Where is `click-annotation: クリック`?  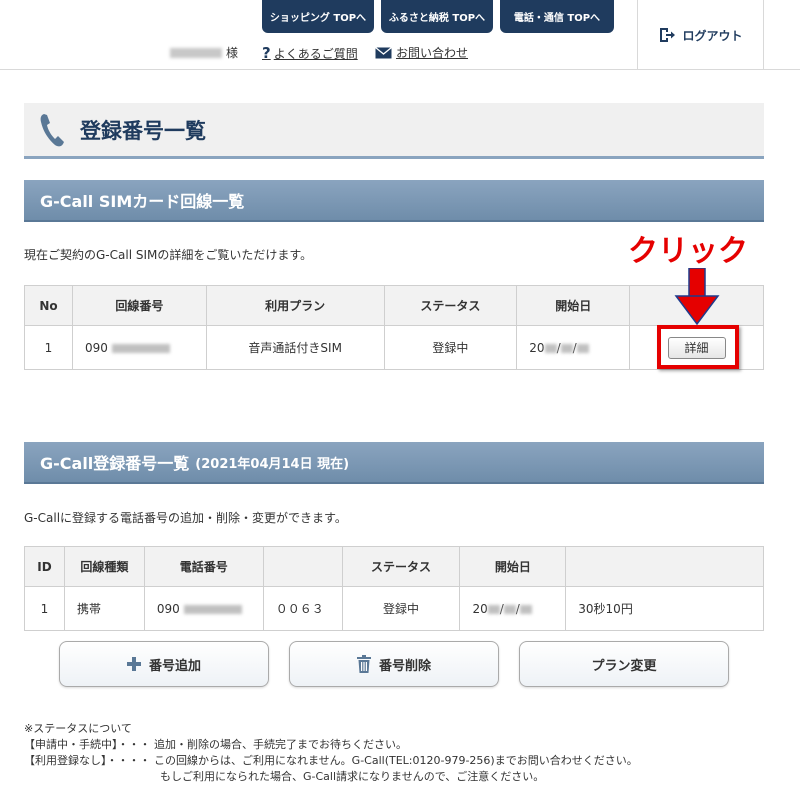
click-annotation: クリック is located at coordinates (688, 251).